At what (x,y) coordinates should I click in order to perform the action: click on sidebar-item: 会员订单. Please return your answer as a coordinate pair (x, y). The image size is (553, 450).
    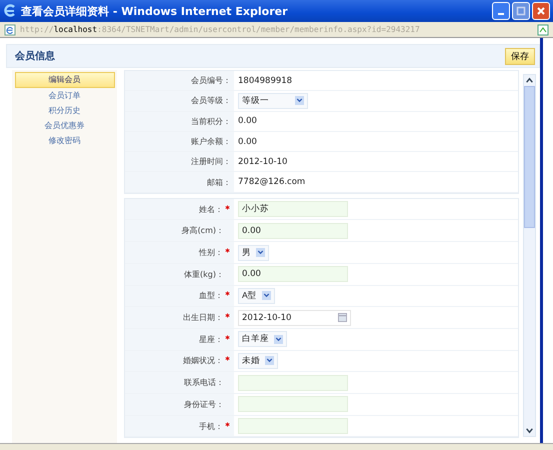
    Looking at the image, I should click on (65, 96).